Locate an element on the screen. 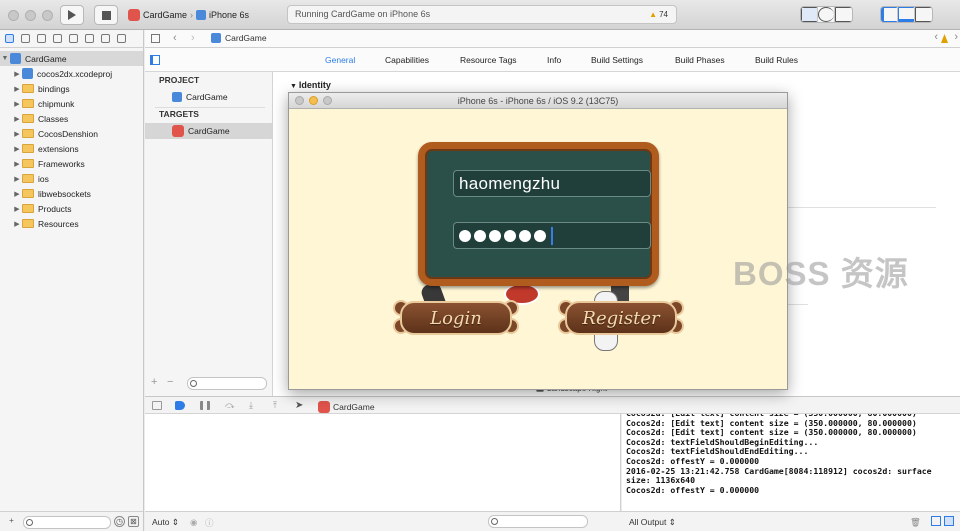 This screenshot has height=531, width=960. tree-row-project: ▼ CardGame is located at coordinates (71, 58).